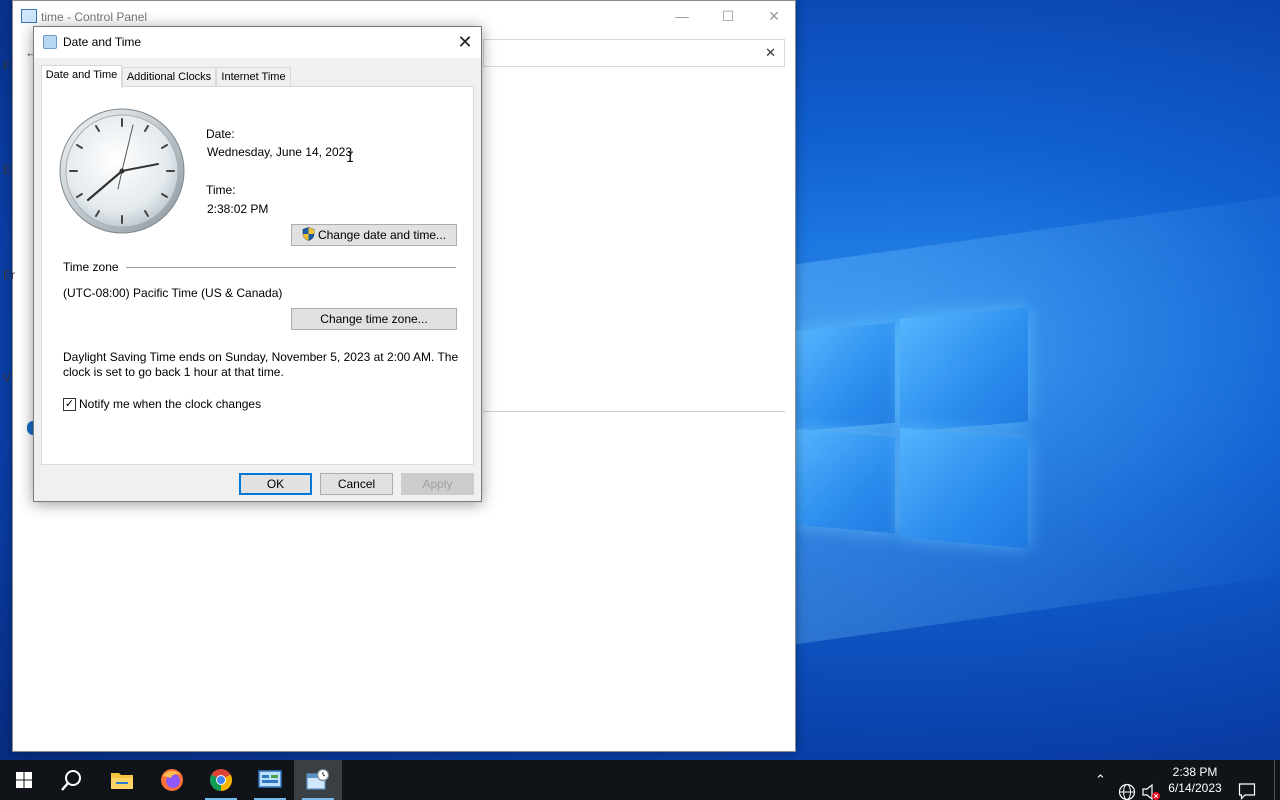  Describe the element at coordinates (437, 484) in the screenshot. I see `apply-button: Apply` at that location.